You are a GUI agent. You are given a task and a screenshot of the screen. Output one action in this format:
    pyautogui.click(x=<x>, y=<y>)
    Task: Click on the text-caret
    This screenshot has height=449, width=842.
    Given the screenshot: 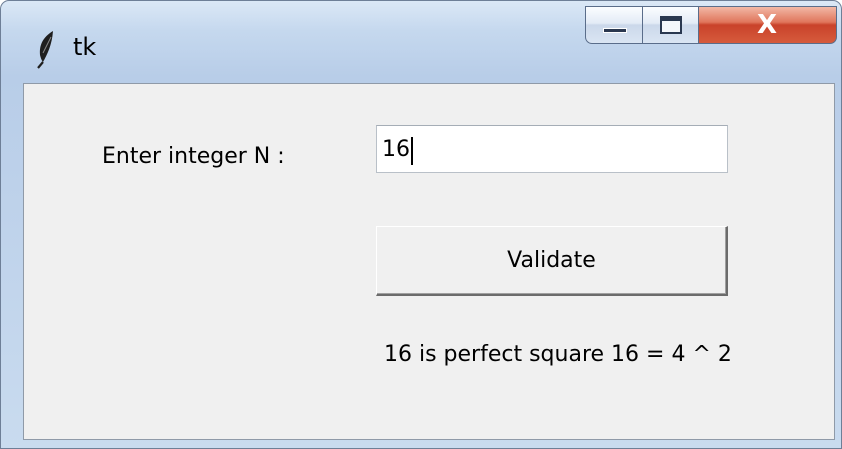 What is the action you would take?
    pyautogui.click(x=412, y=151)
    